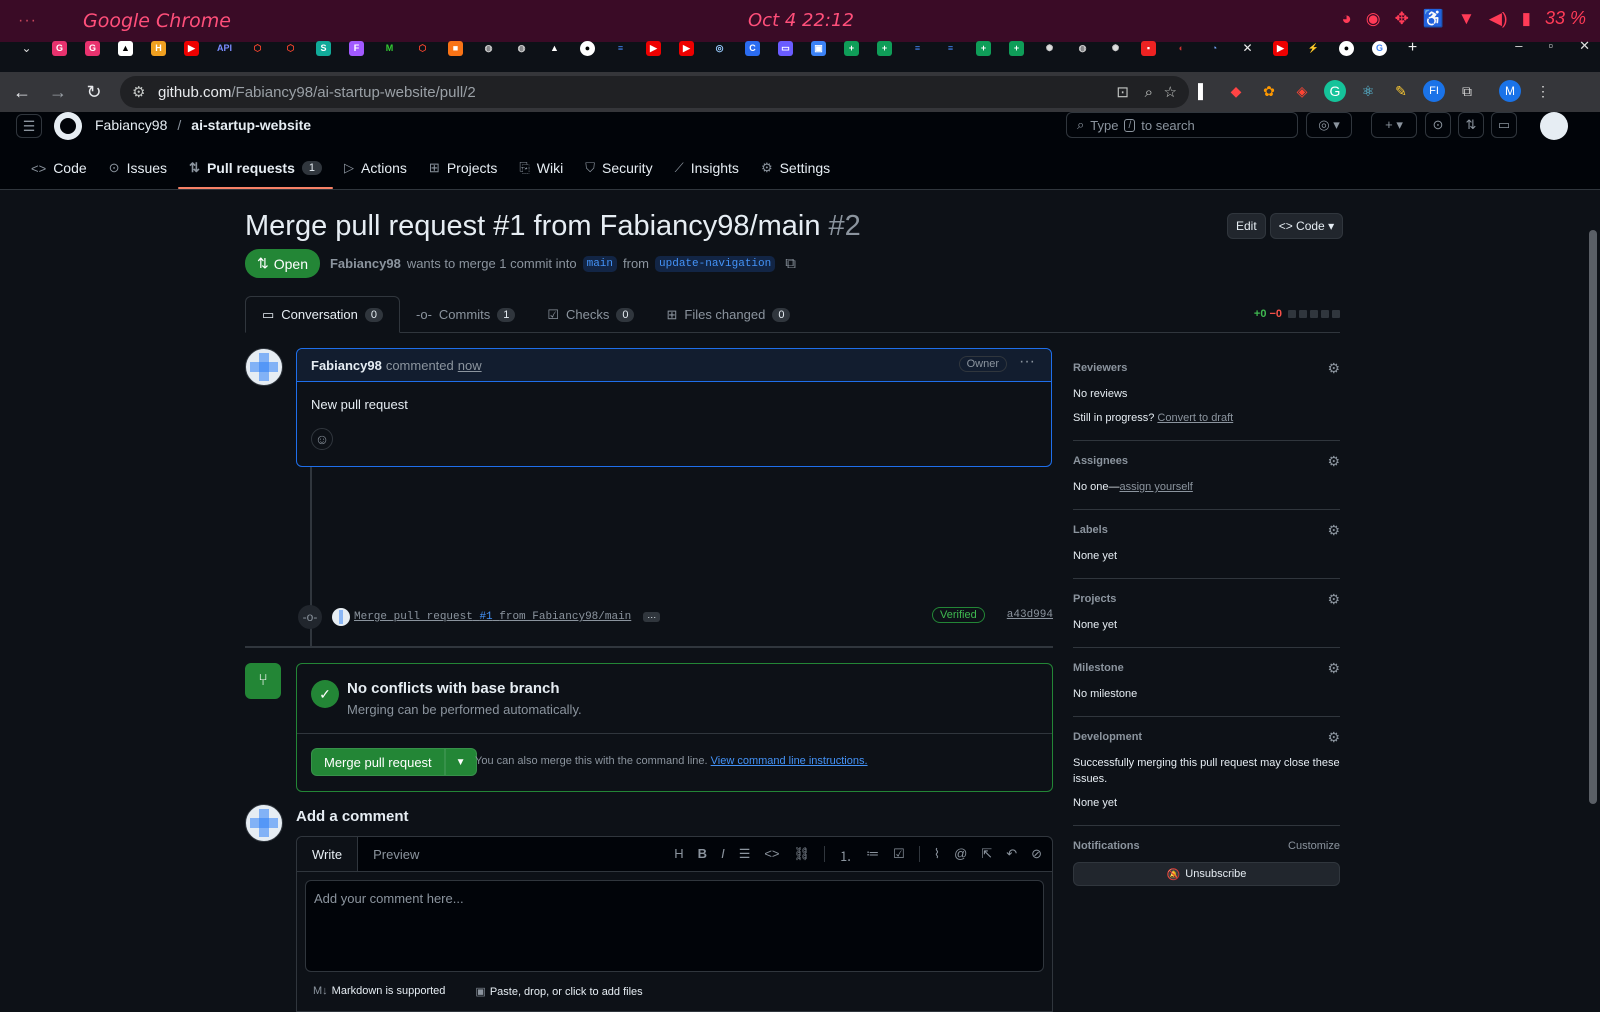 Image resolution: width=1600 pixels, height=1012 pixels. I want to click on tab-checks: ☑ Checks 0, so click(590, 314).